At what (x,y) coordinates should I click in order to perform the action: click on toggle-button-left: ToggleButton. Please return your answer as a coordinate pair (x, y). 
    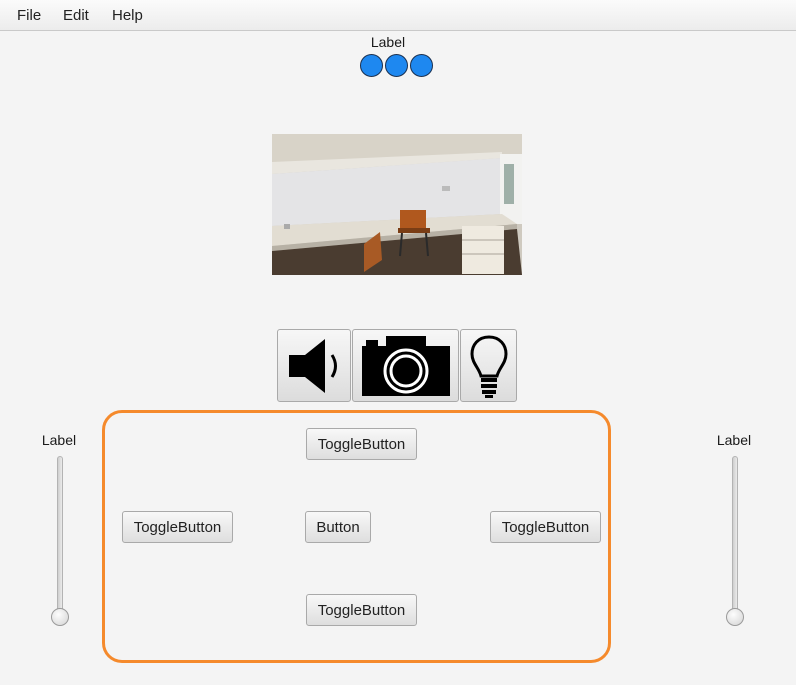
    Looking at the image, I should click on (177, 527).